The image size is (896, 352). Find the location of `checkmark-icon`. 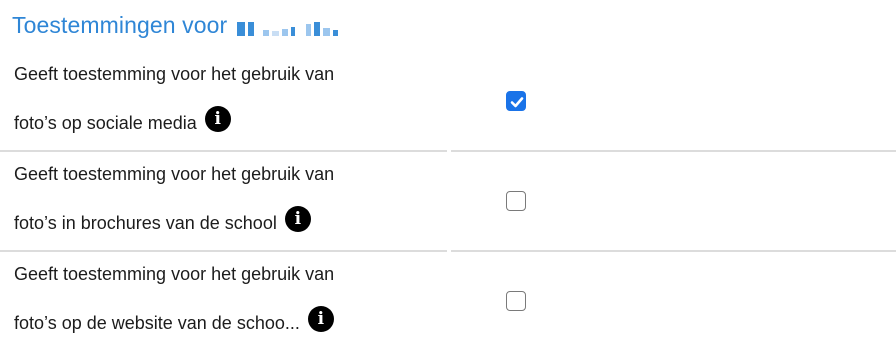

checkmark-icon is located at coordinates (517, 102).